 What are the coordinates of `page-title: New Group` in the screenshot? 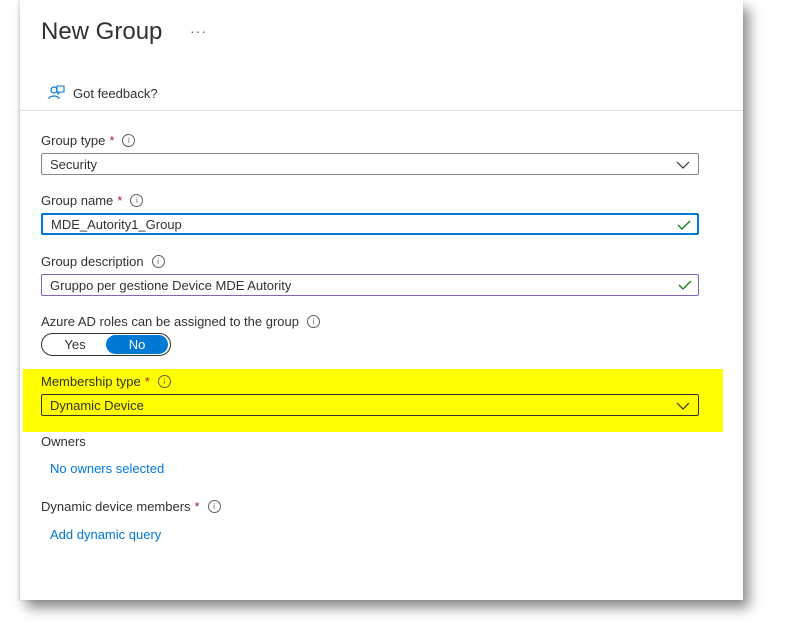 It's located at (102, 31).